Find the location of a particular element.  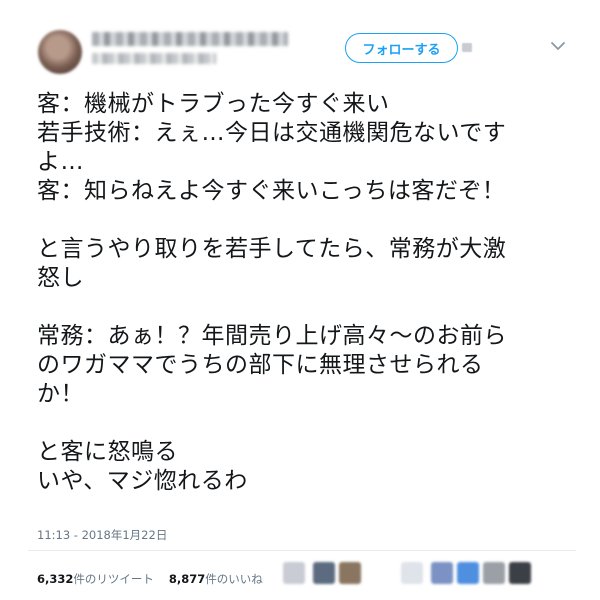

retweet-count: 6,332件のリツイート is located at coordinates (95, 579).